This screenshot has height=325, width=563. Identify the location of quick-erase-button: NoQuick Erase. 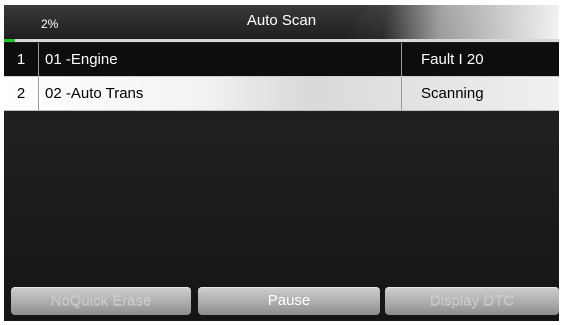
(101, 301).